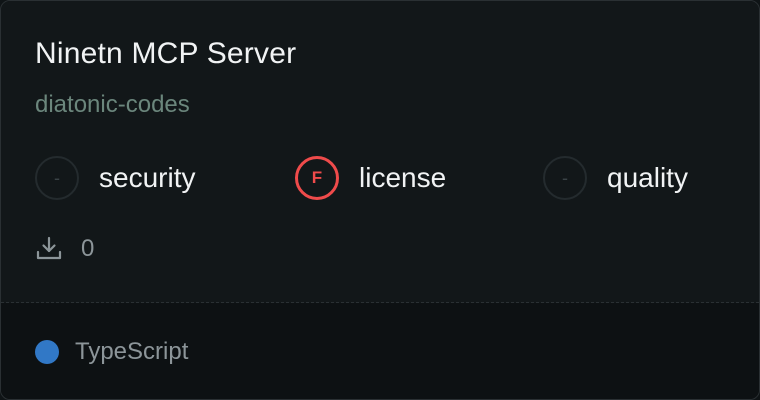 This screenshot has width=760, height=400. What do you see at coordinates (317, 178) in the screenshot?
I see `license-score-badge: F` at bounding box center [317, 178].